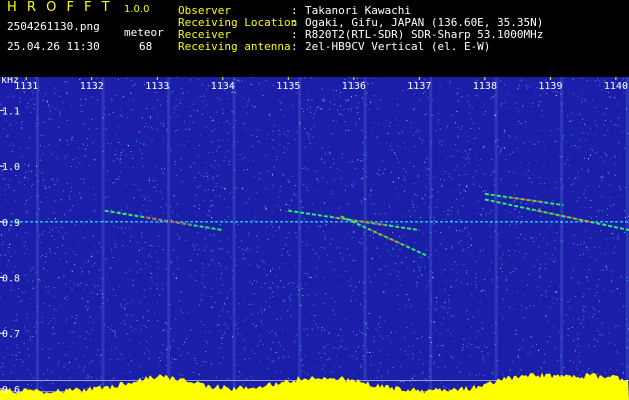  Describe the element at coordinates (11, 390) in the screenshot. I see `y-tick-label: 0.6` at that location.